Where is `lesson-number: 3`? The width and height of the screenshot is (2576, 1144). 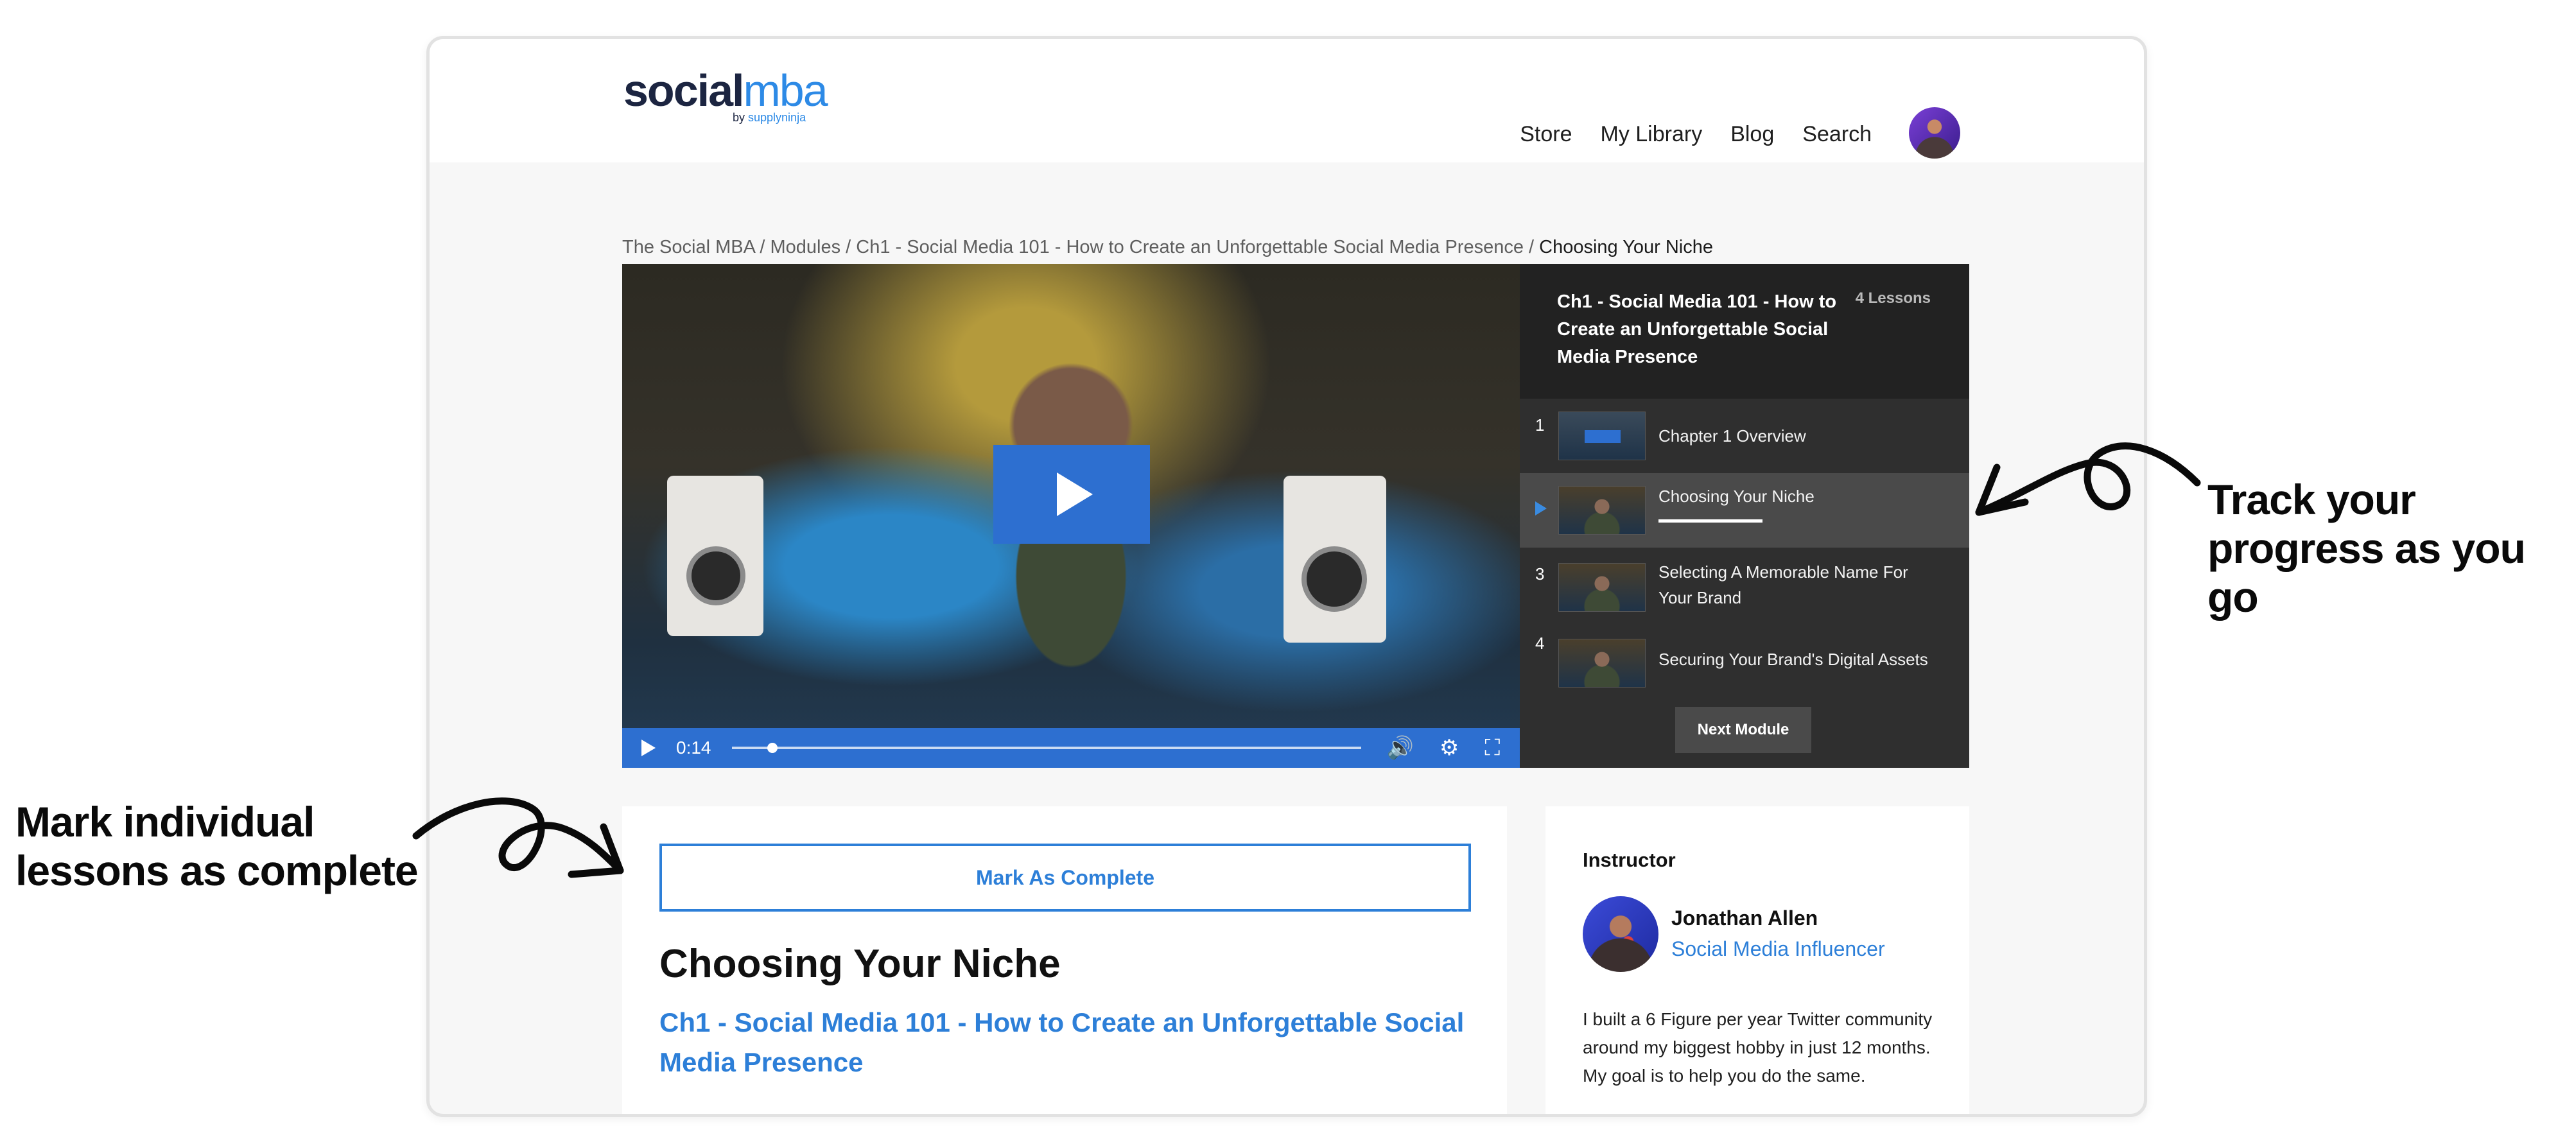 lesson-number: 3 is located at coordinates (1540, 574).